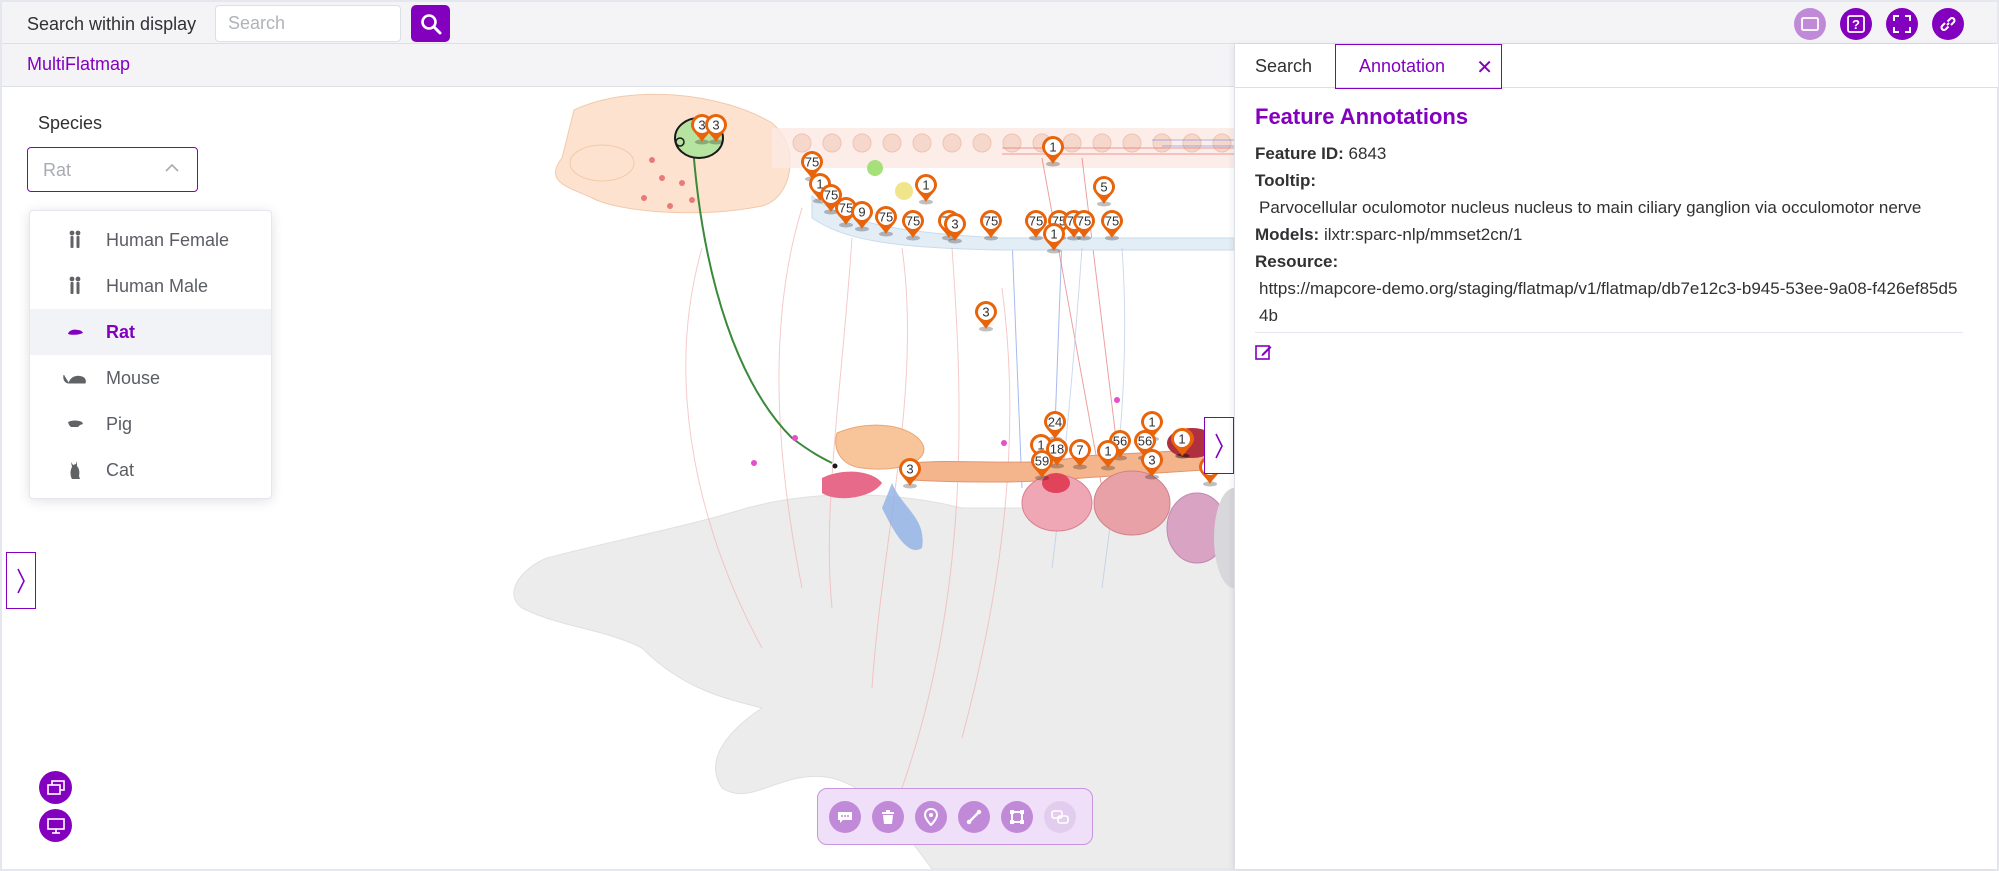 This screenshot has height=871, width=1999. What do you see at coordinates (1810, 24) in the screenshot?
I see `screen-button` at bounding box center [1810, 24].